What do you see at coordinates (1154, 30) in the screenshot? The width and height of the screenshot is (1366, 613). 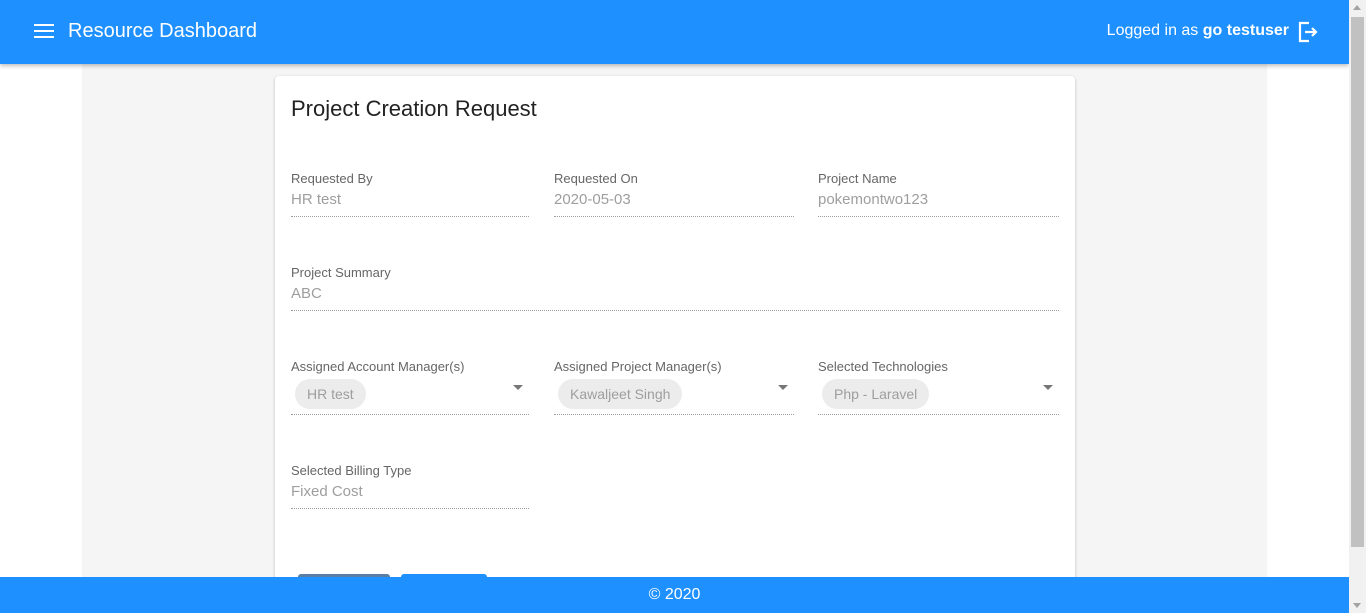 I see `login-prefix: Logged in as` at bounding box center [1154, 30].